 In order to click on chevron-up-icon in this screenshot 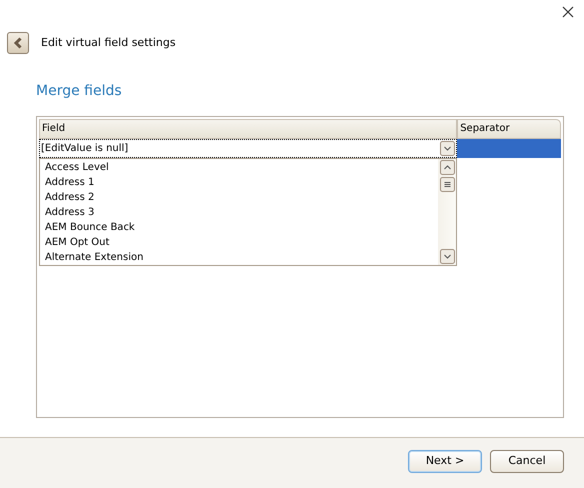, I will do `click(447, 167)`.